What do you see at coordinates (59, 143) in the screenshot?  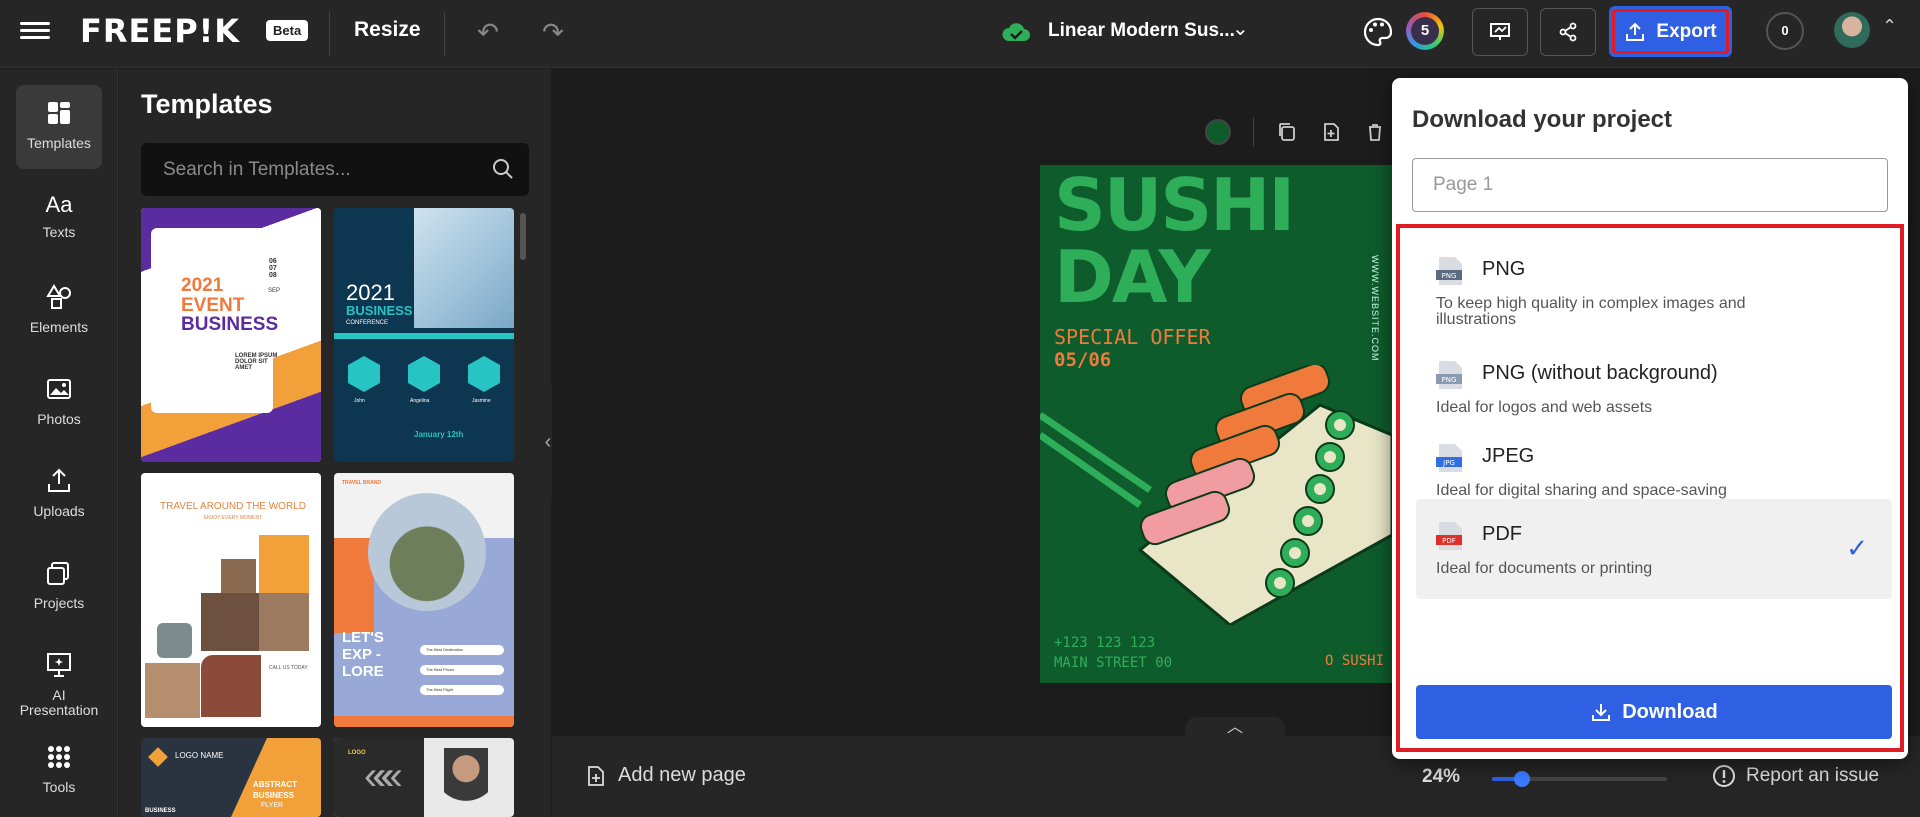 I see `rail-label: Templates` at bounding box center [59, 143].